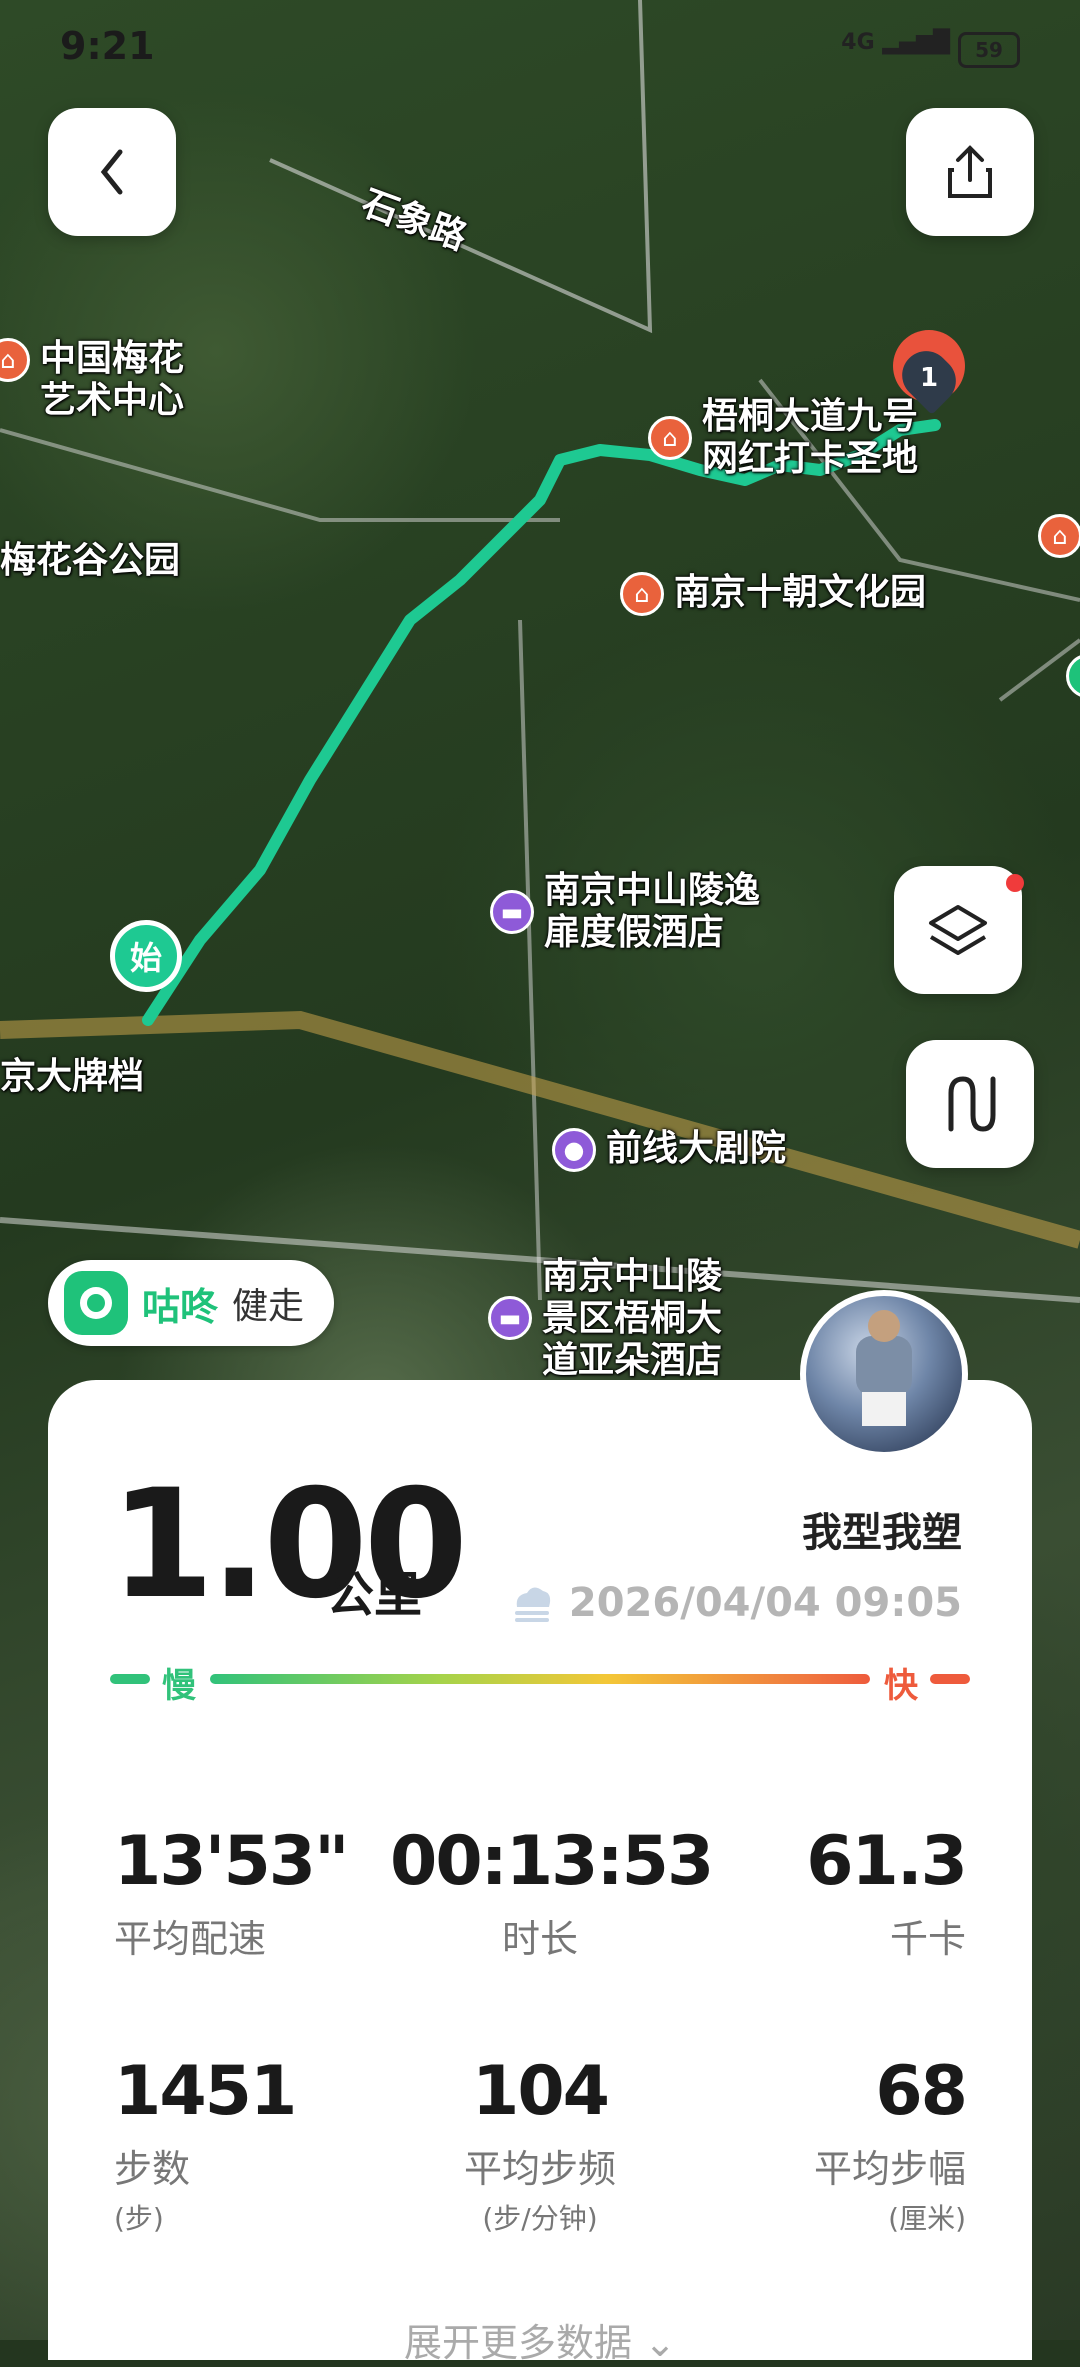  I want to click on avatar, so click(884, 1374).